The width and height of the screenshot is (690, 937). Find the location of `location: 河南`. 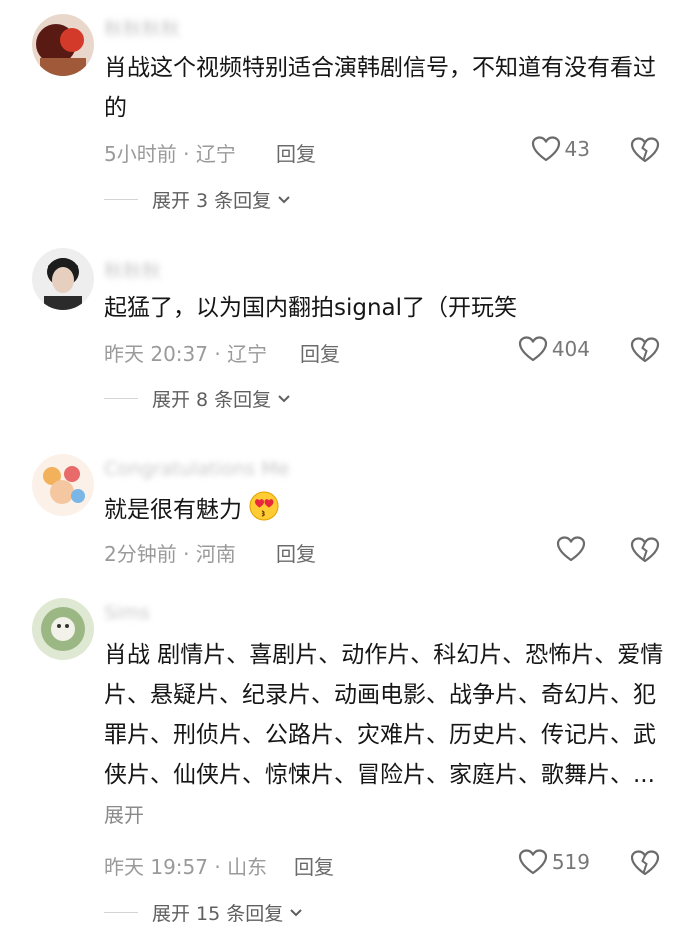

location: 河南 is located at coordinates (215, 554).